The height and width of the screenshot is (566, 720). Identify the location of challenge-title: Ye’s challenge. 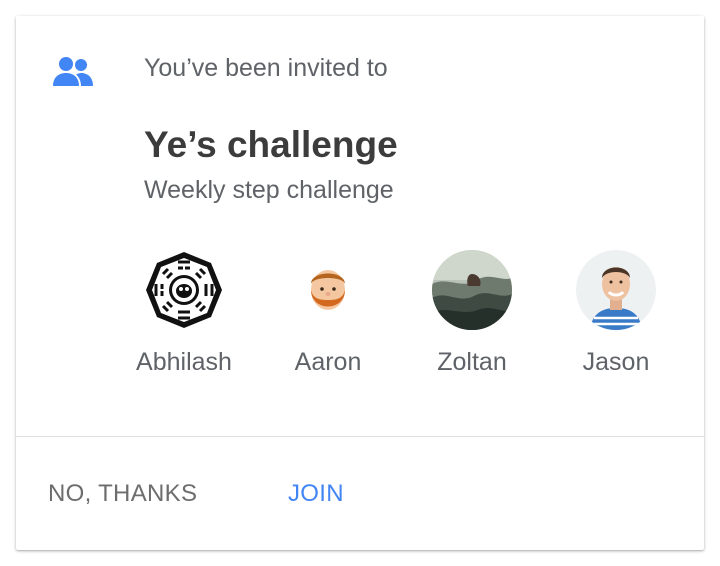
(271, 144).